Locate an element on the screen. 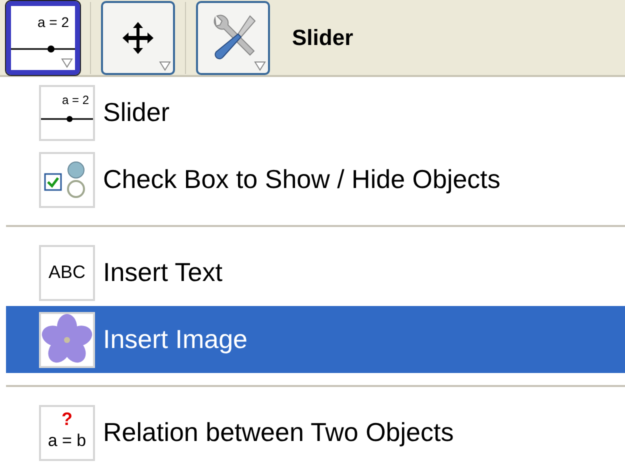 The image size is (625, 466). menu-item: ABC Insert Text is located at coordinates (315, 272).